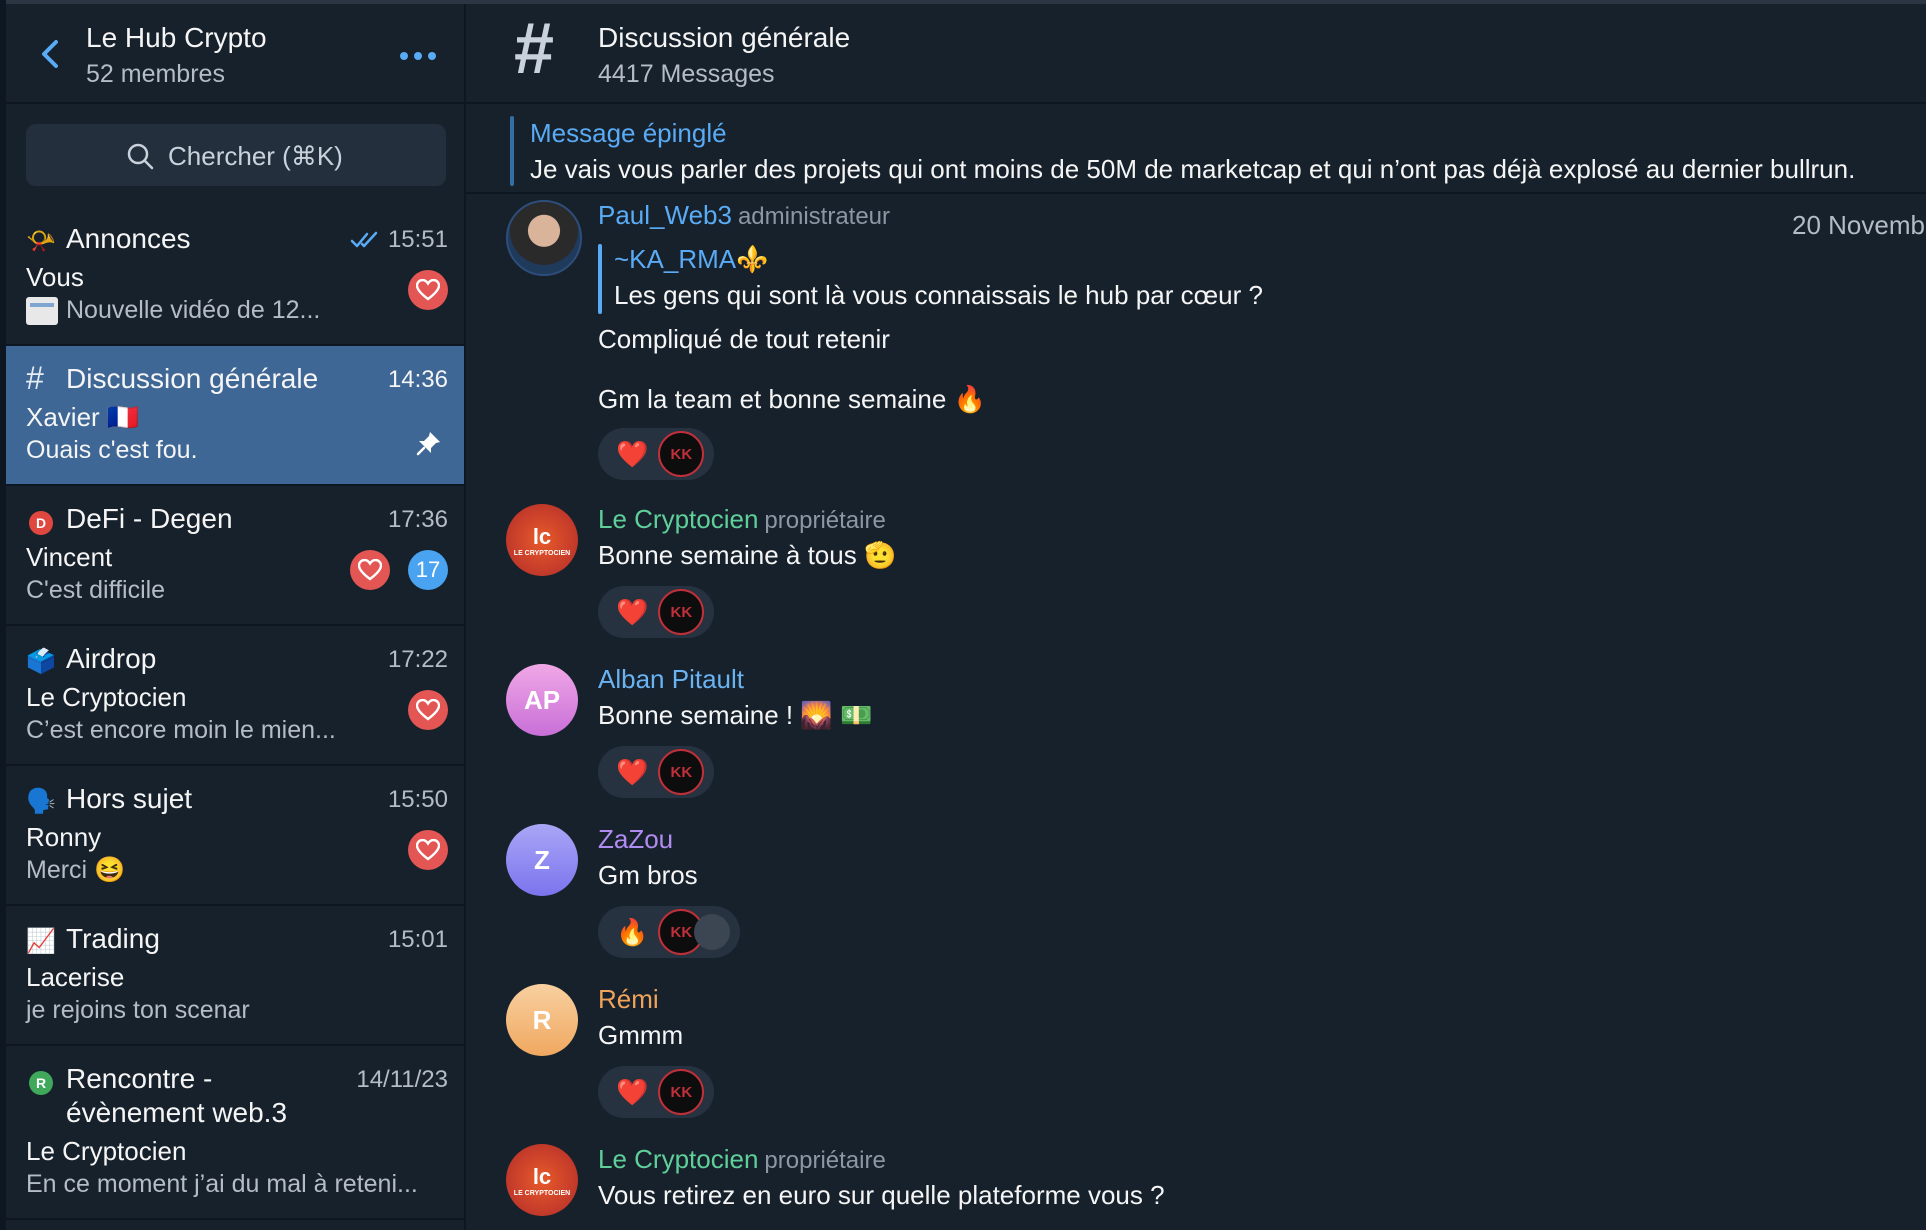  What do you see at coordinates (542, 860) in the screenshot?
I see `avatar: Z` at bounding box center [542, 860].